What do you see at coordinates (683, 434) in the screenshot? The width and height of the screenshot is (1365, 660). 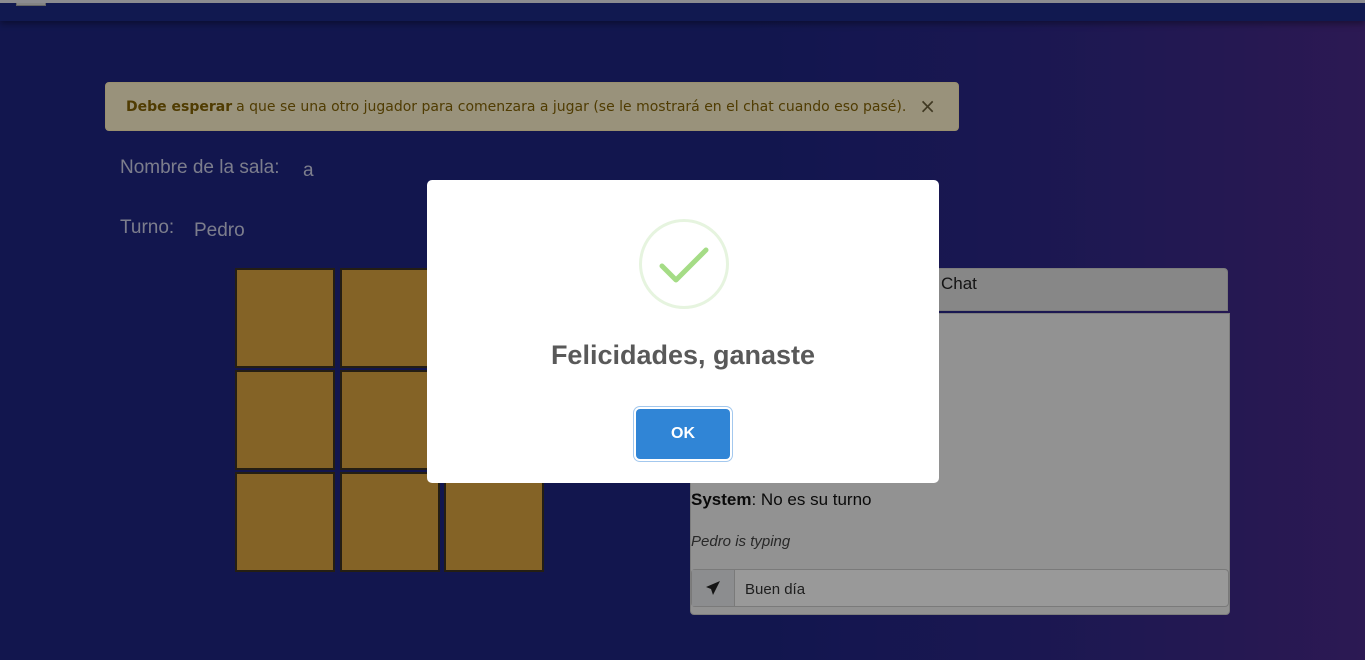 I see `ok-button: OK` at bounding box center [683, 434].